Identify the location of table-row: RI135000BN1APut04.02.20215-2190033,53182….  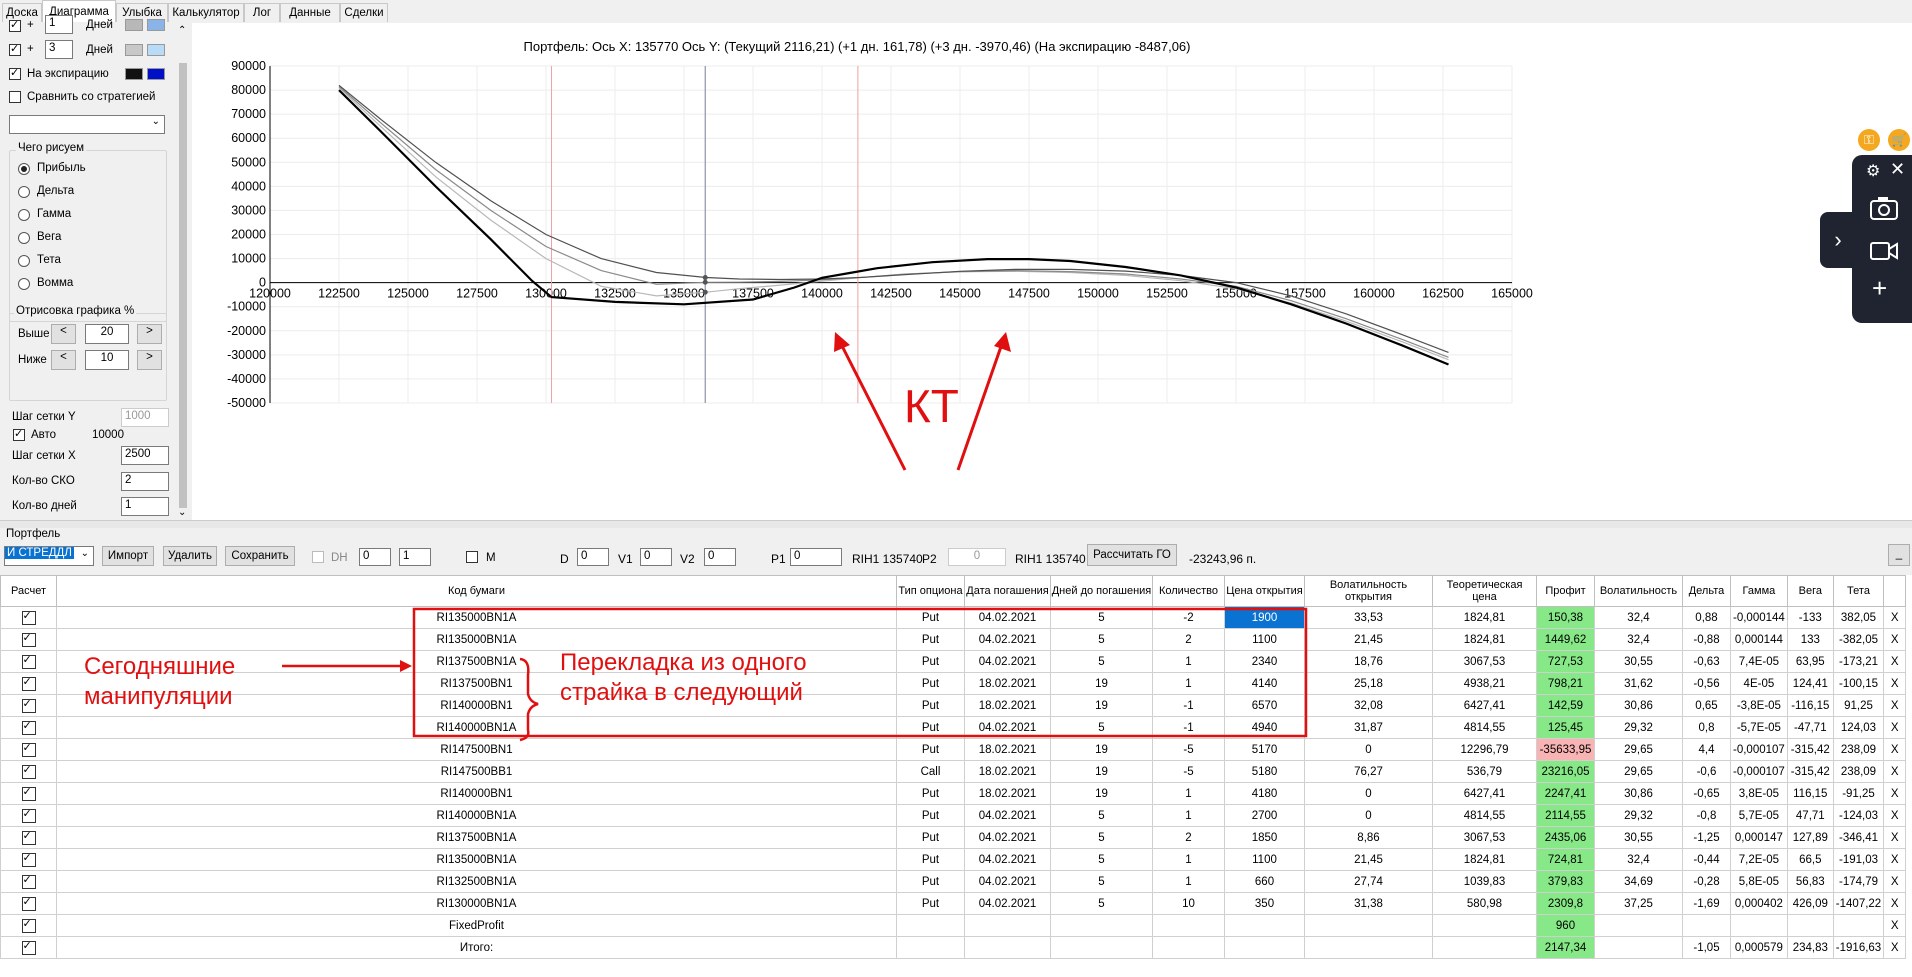
(953, 617).